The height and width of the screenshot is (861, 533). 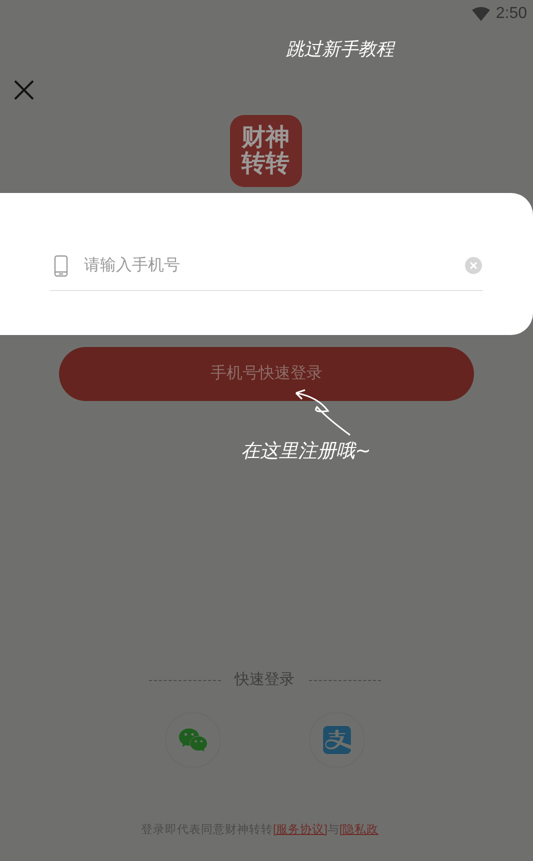 I want to click on alipay-icon, so click(x=336, y=740).